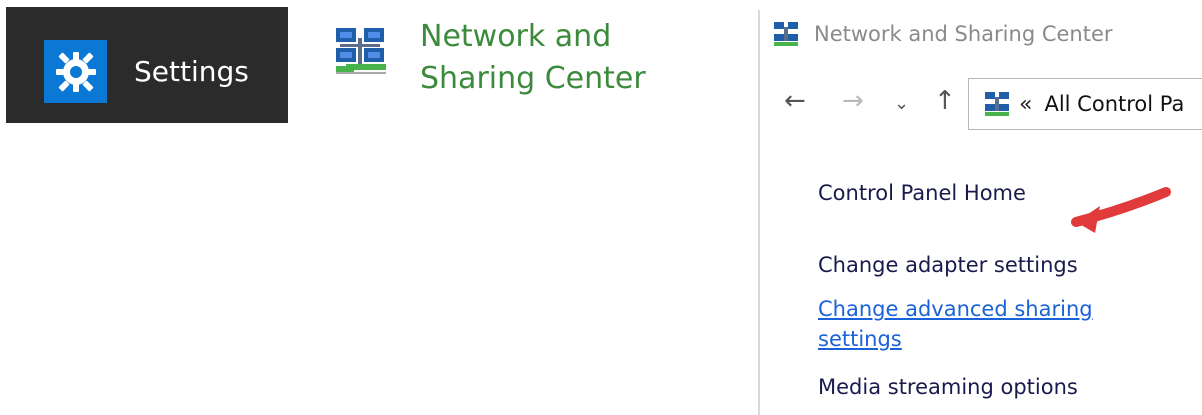 The image size is (1202, 415). What do you see at coordinates (1107, 214) in the screenshot?
I see `red-arrow-icon` at bounding box center [1107, 214].